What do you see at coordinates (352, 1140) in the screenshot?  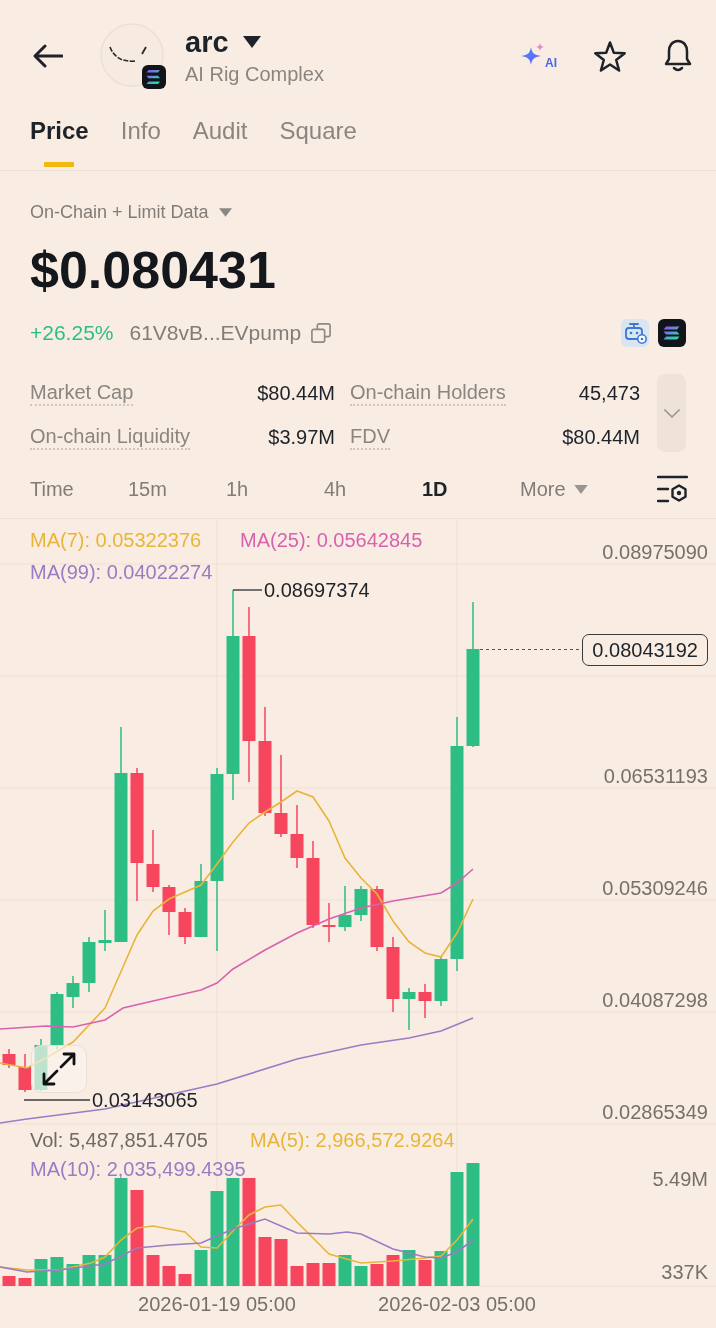 I see `volume-legend: MA(5): 2,966,572.9264` at bounding box center [352, 1140].